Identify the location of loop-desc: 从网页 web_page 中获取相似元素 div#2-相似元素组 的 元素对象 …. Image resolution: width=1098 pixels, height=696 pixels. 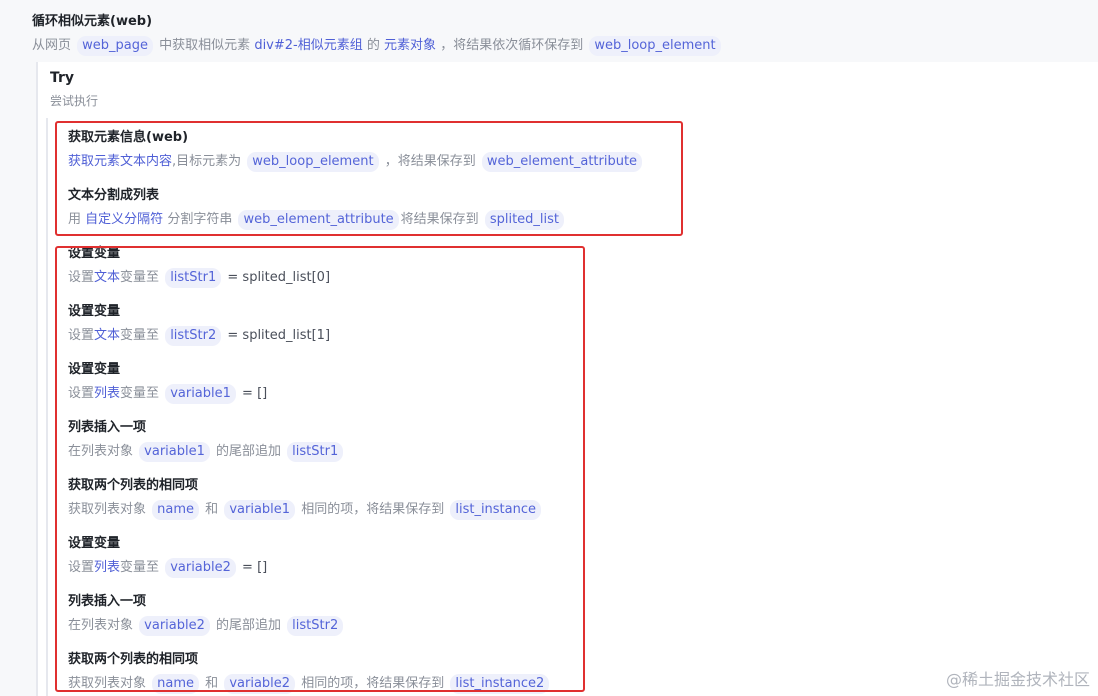
(377, 46).